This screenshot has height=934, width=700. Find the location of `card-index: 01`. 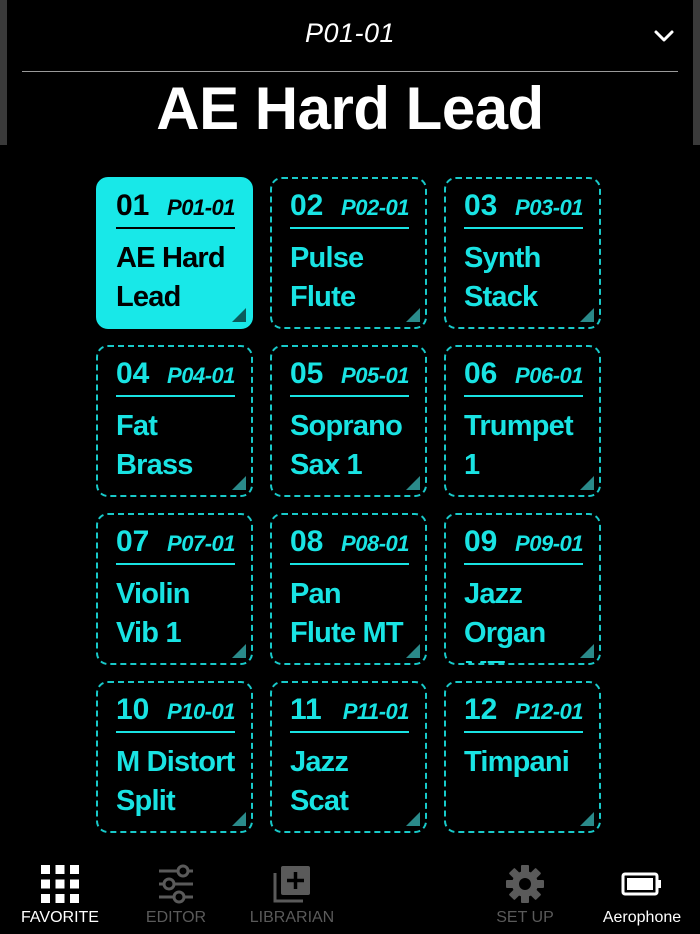

card-index: 01 is located at coordinates (133, 205).